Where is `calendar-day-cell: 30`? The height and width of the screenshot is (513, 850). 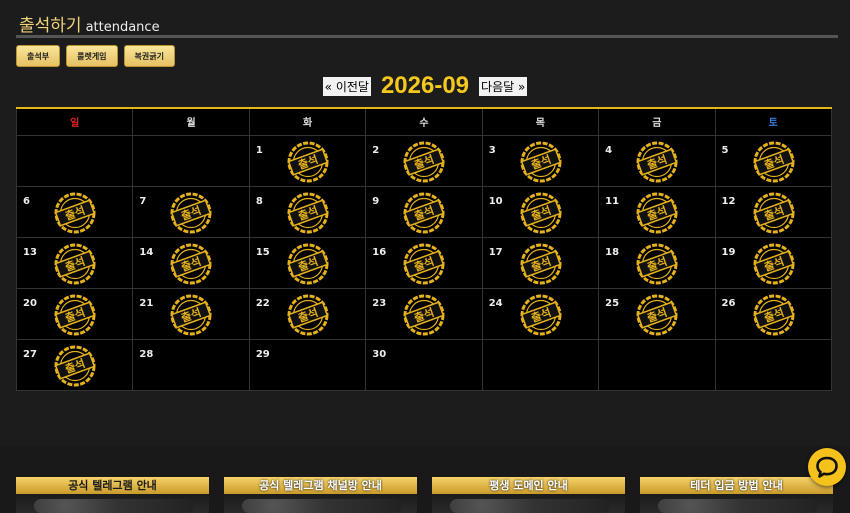 calendar-day-cell: 30 is located at coordinates (424, 364).